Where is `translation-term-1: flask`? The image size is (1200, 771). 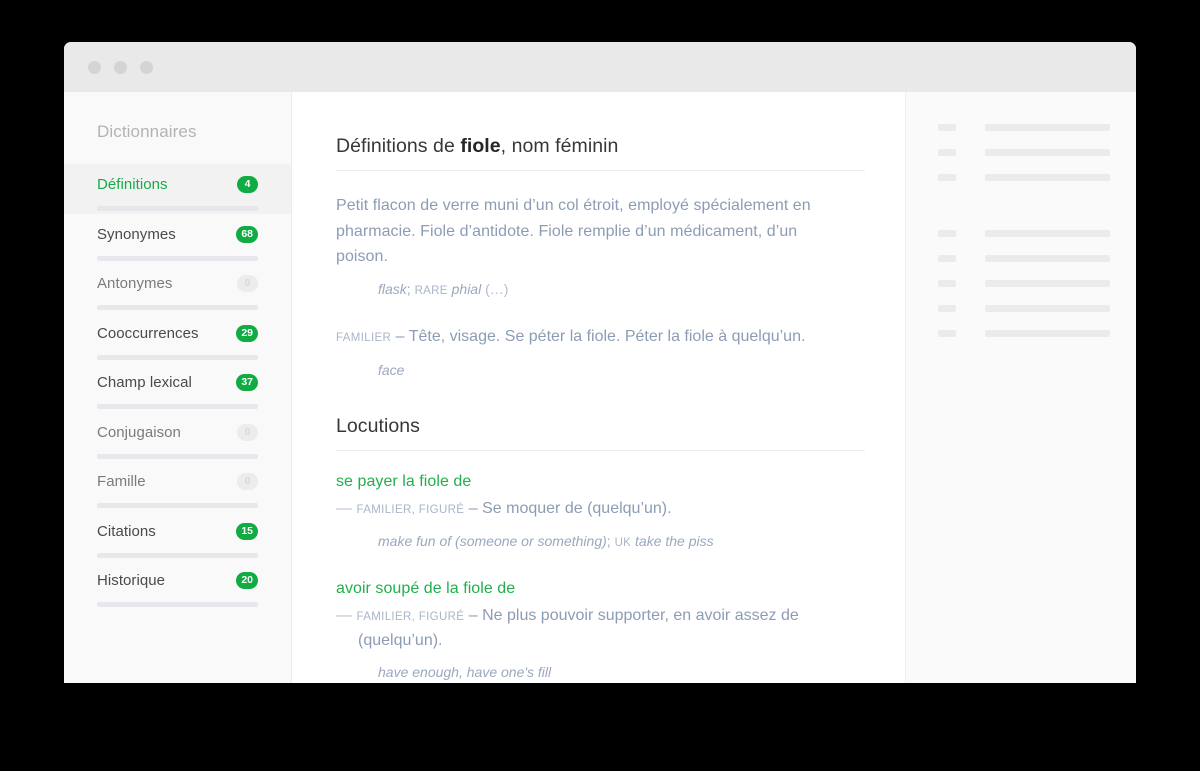 translation-term-1: flask is located at coordinates (392, 288).